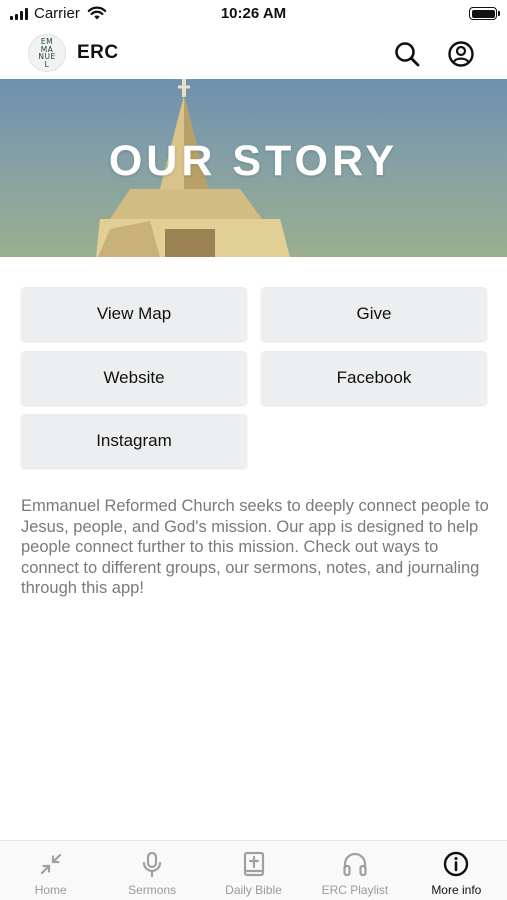 Image resolution: width=507 pixels, height=900 pixels. Describe the element at coordinates (98, 52) in the screenshot. I see `app-title: ERC` at that location.